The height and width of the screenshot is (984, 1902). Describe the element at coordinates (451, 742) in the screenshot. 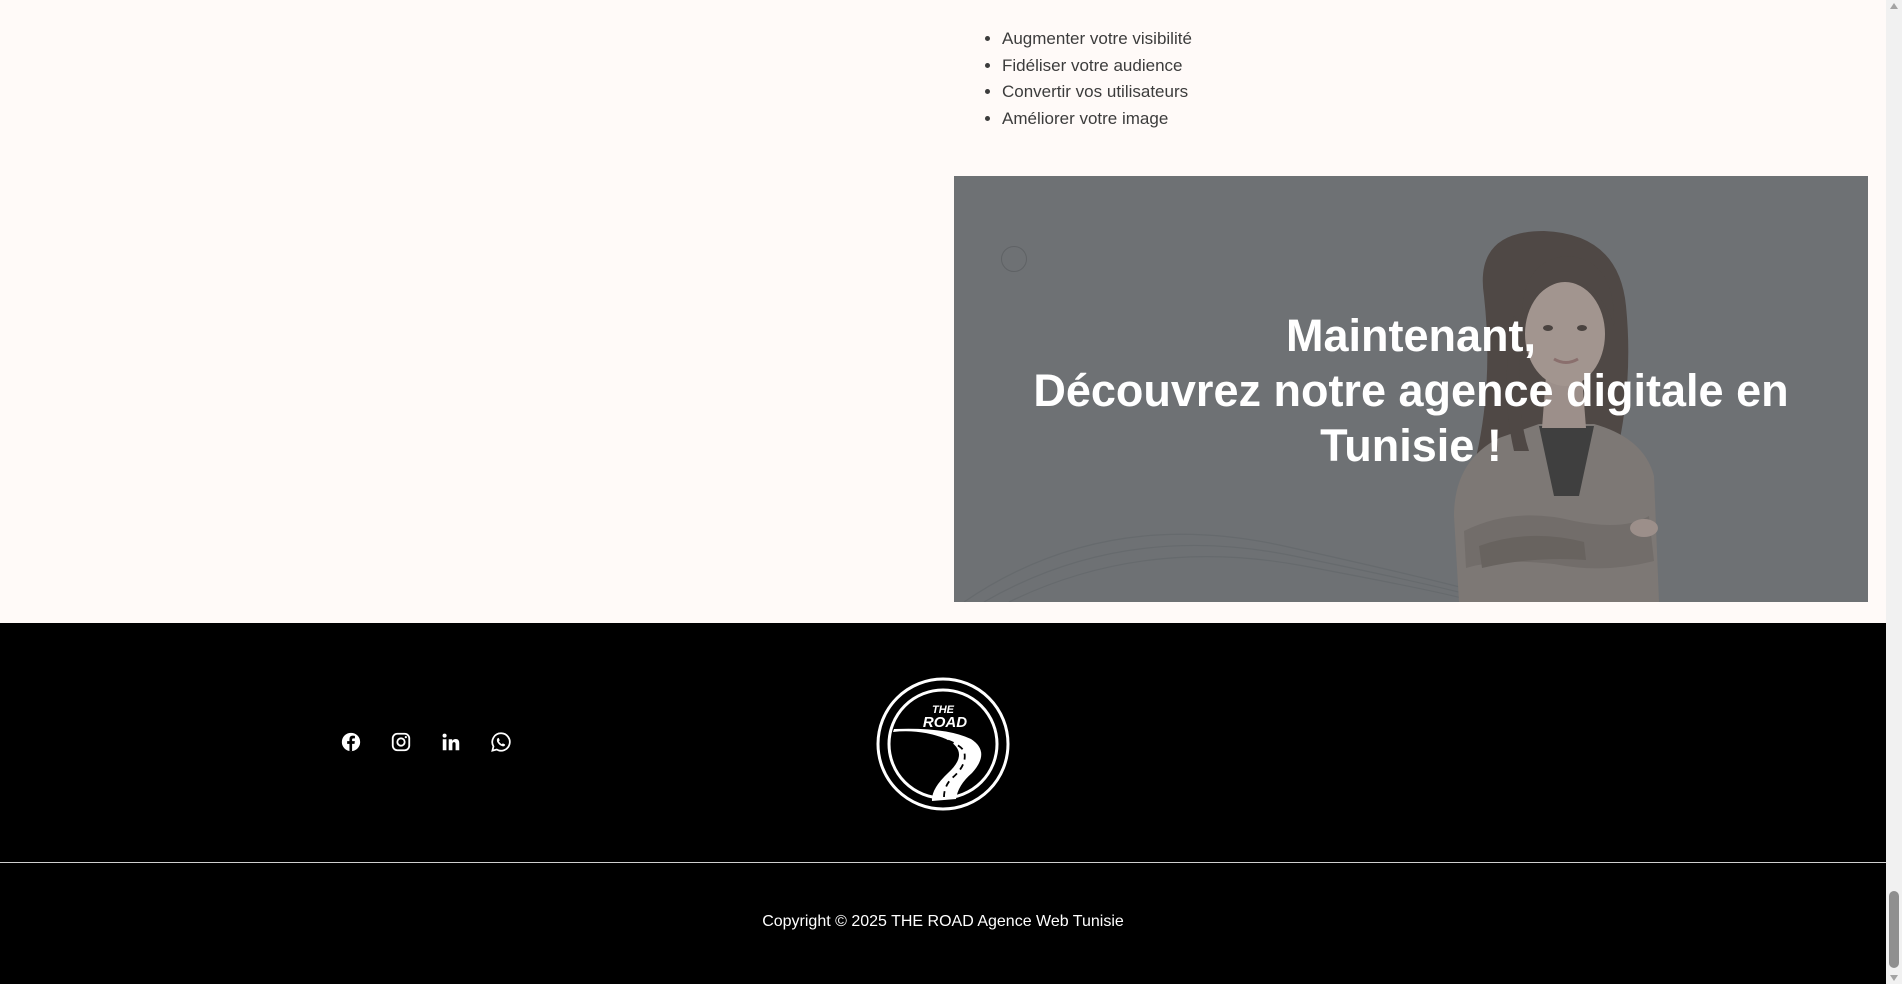

I see `linkedin-icon` at that location.